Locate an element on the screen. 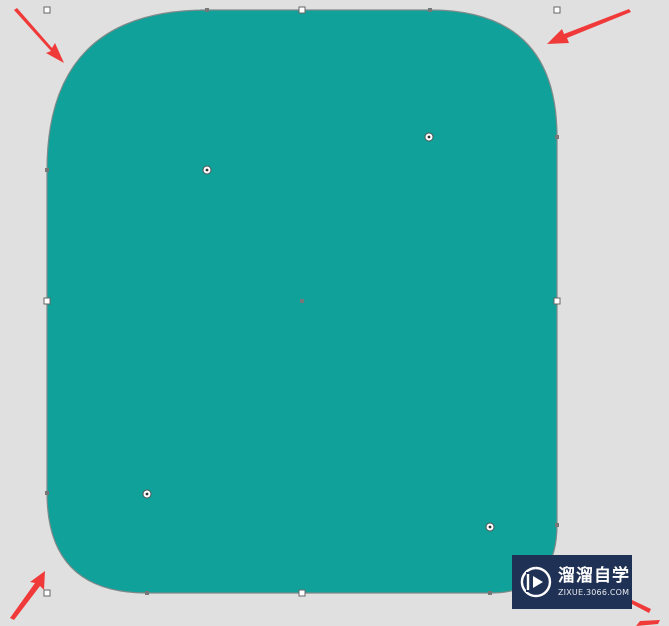 This screenshot has height=626, width=669. play-logo-icon is located at coordinates (536, 582).